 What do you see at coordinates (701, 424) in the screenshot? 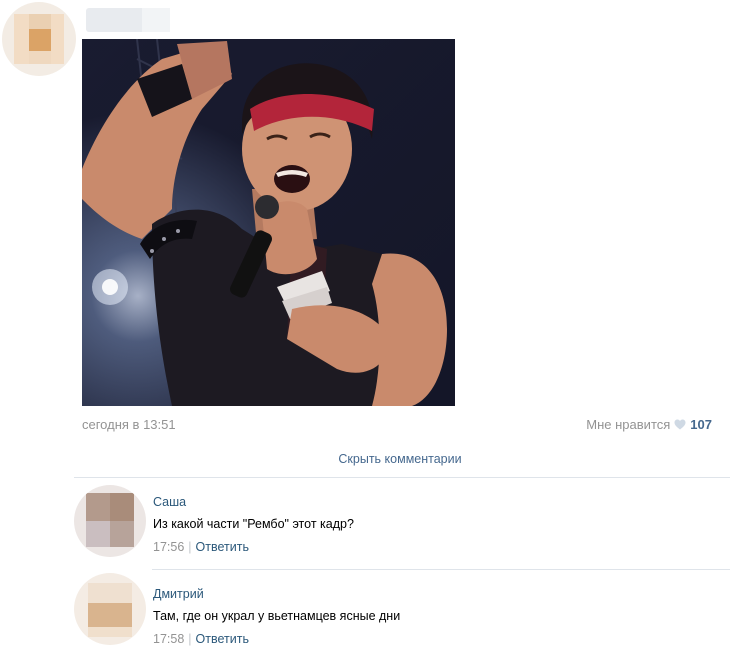
I see `like-count: 107` at bounding box center [701, 424].